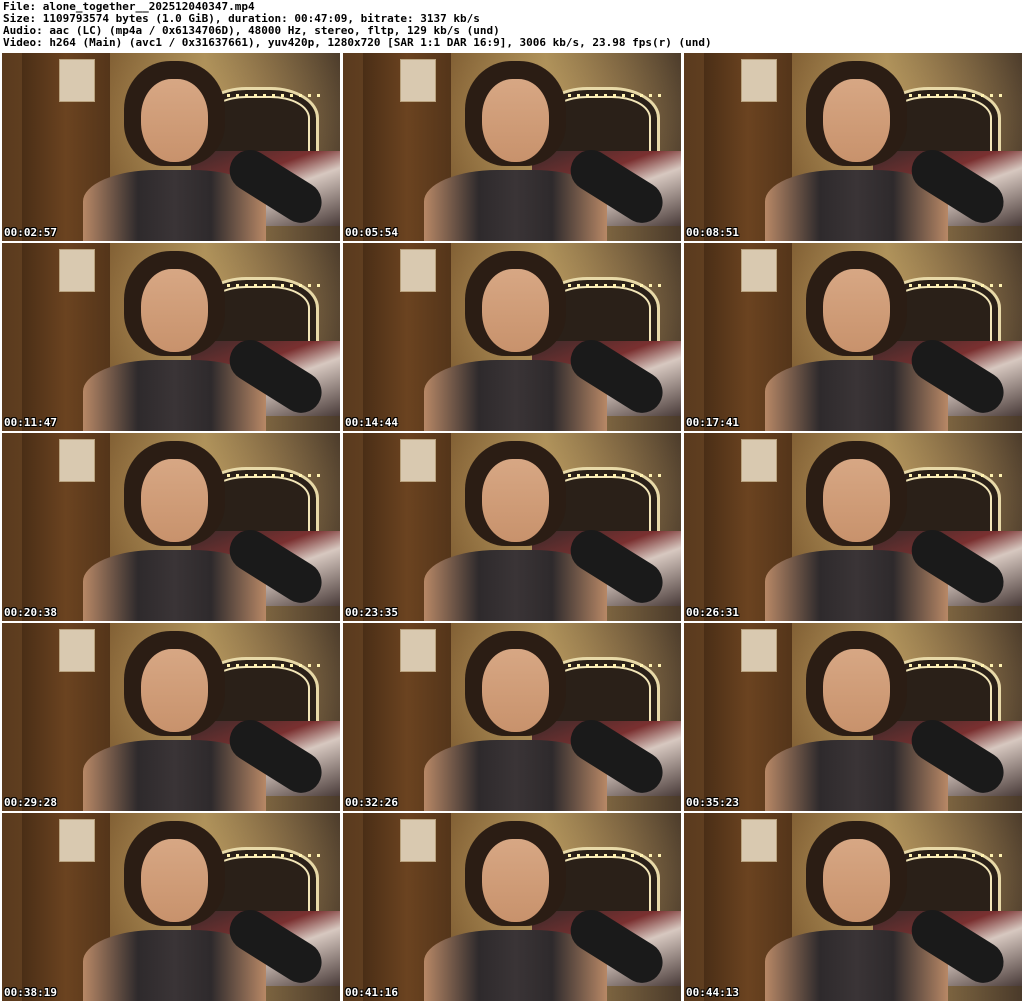  I want to click on video-frame-thumbnail: 00:23:35, so click(512, 527).